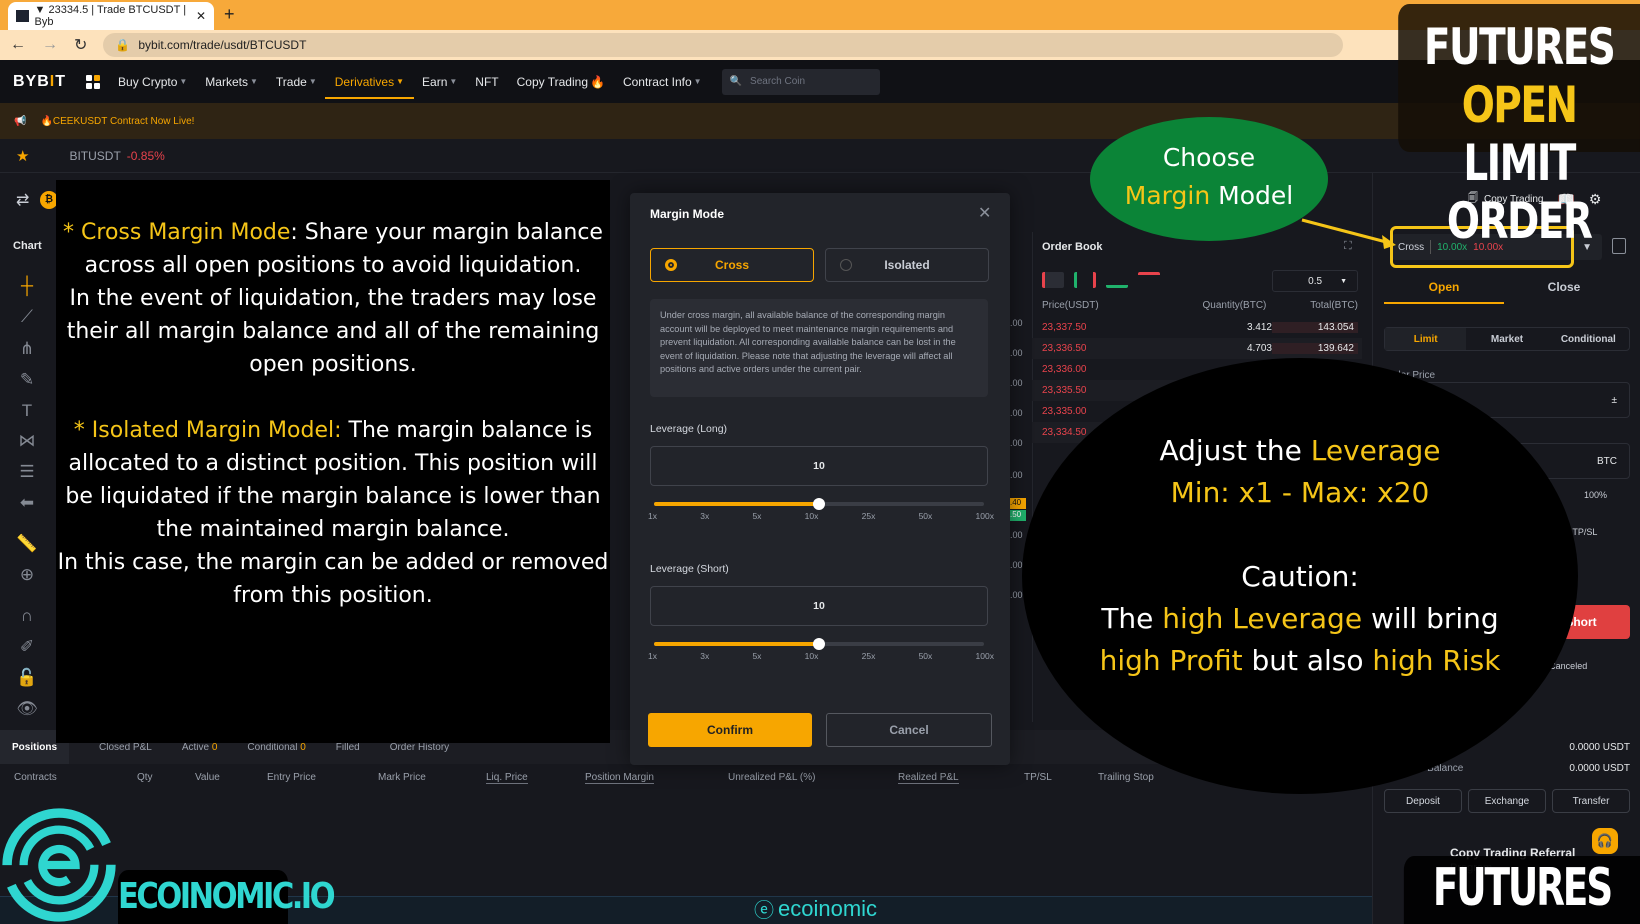 The height and width of the screenshot is (924, 1640). Describe the element at coordinates (201, 16) in the screenshot. I see `close-tab-icon: ✕` at that location.